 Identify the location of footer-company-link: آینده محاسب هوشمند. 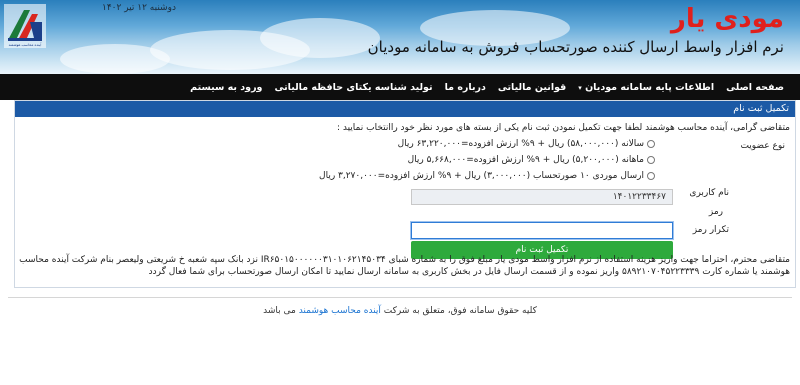
(340, 311).